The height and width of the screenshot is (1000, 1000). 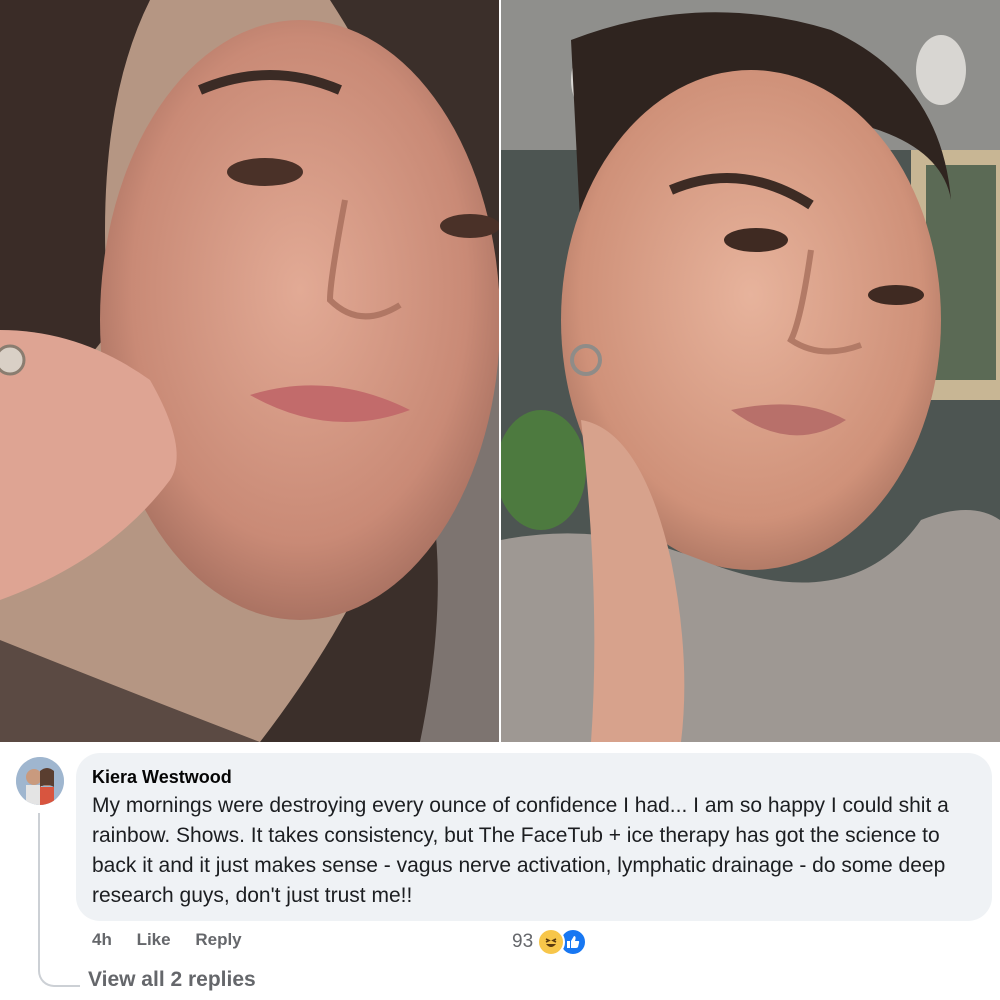 I want to click on comment-actions: 4h Like Reply, so click(x=177, y=940).